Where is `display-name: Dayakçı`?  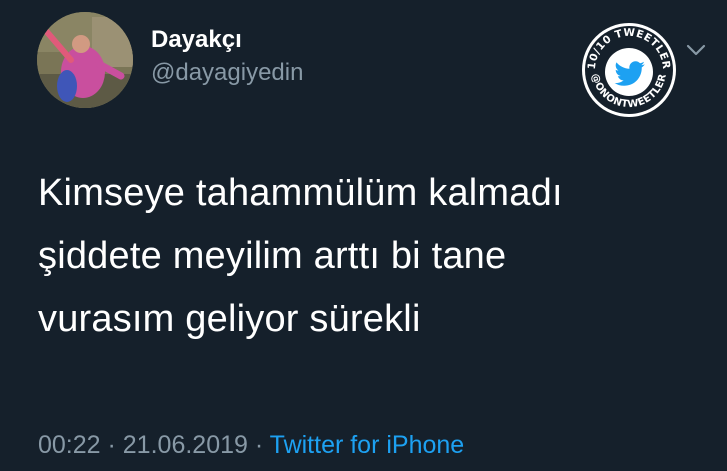
display-name: Dayakçı is located at coordinates (196, 40).